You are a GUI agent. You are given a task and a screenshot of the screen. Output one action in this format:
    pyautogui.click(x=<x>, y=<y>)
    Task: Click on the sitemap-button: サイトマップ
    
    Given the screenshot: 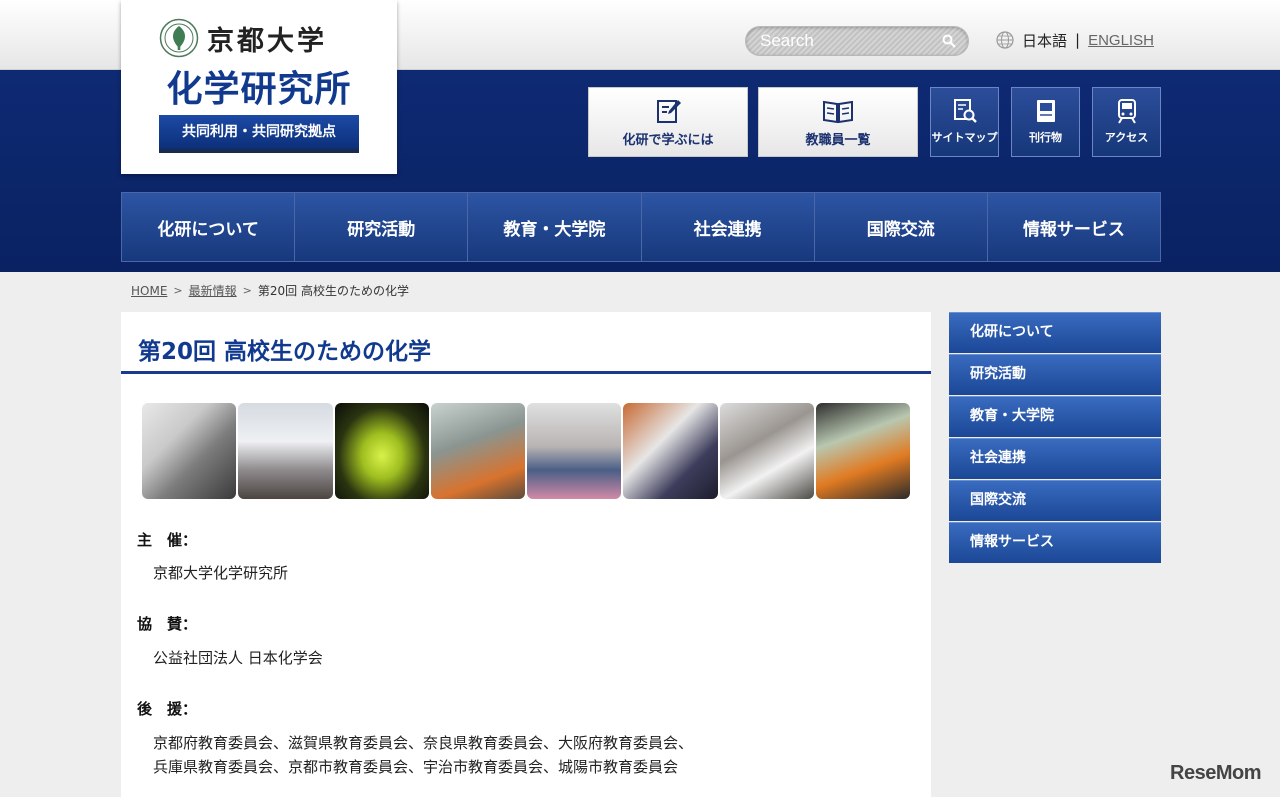 What is the action you would take?
    pyautogui.click(x=964, y=122)
    